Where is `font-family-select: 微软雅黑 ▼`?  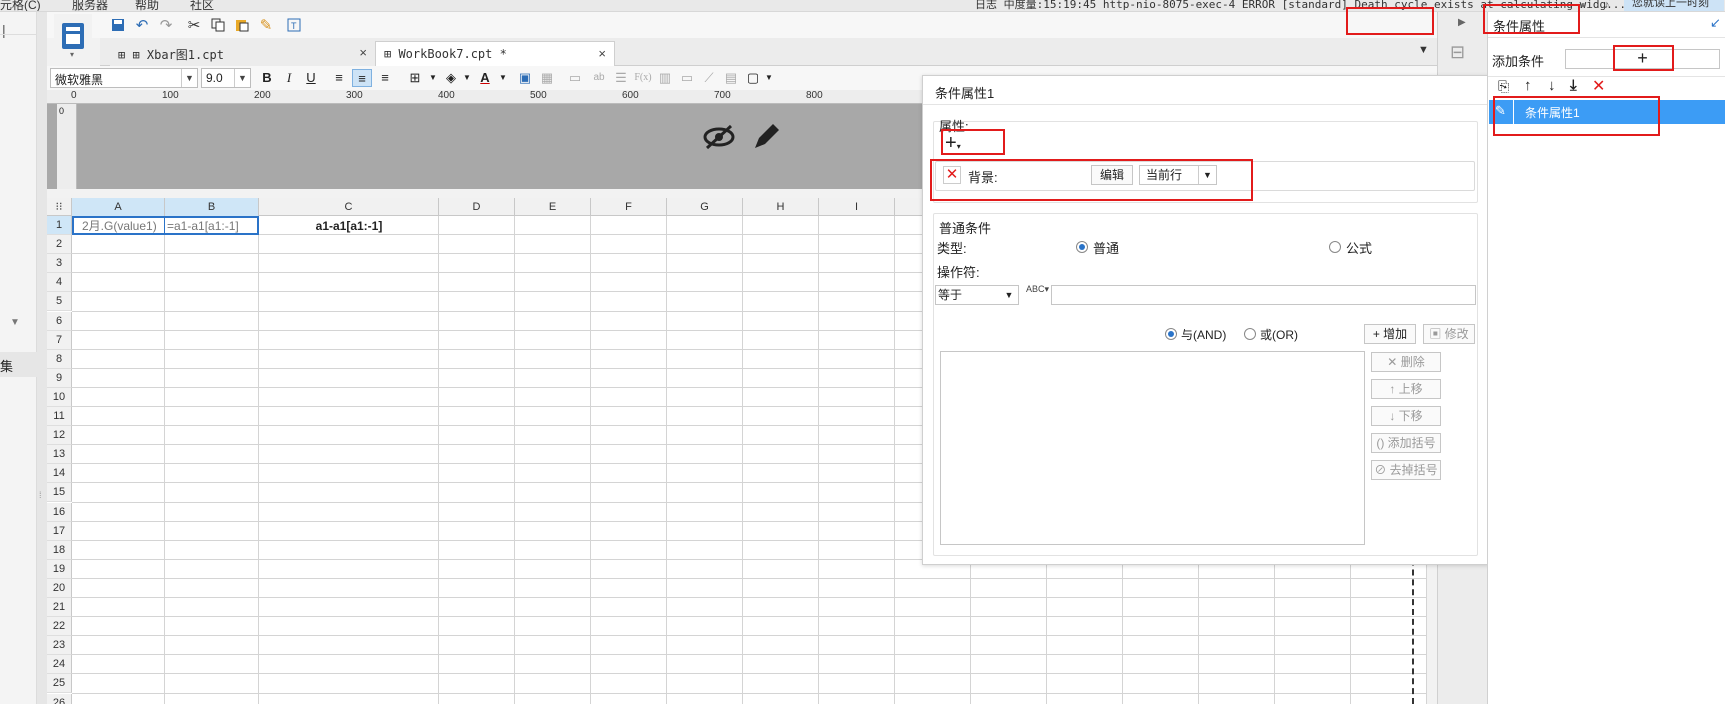 font-family-select: 微软雅黑 ▼ is located at coordinates (124, 78).